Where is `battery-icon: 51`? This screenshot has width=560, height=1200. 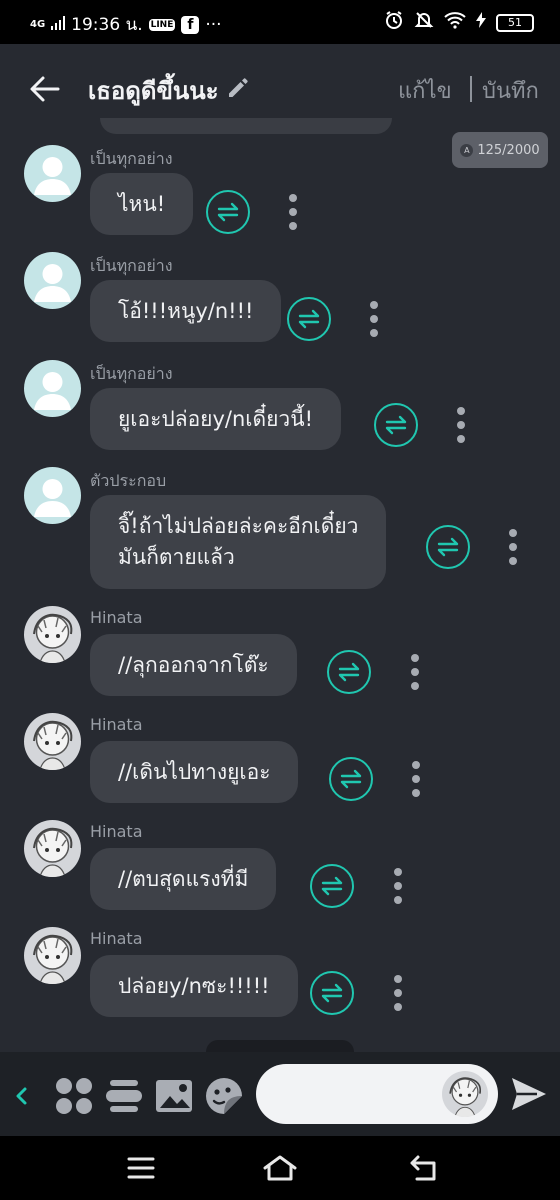
battery-icon: 51 is located at coordinates (515, 22).